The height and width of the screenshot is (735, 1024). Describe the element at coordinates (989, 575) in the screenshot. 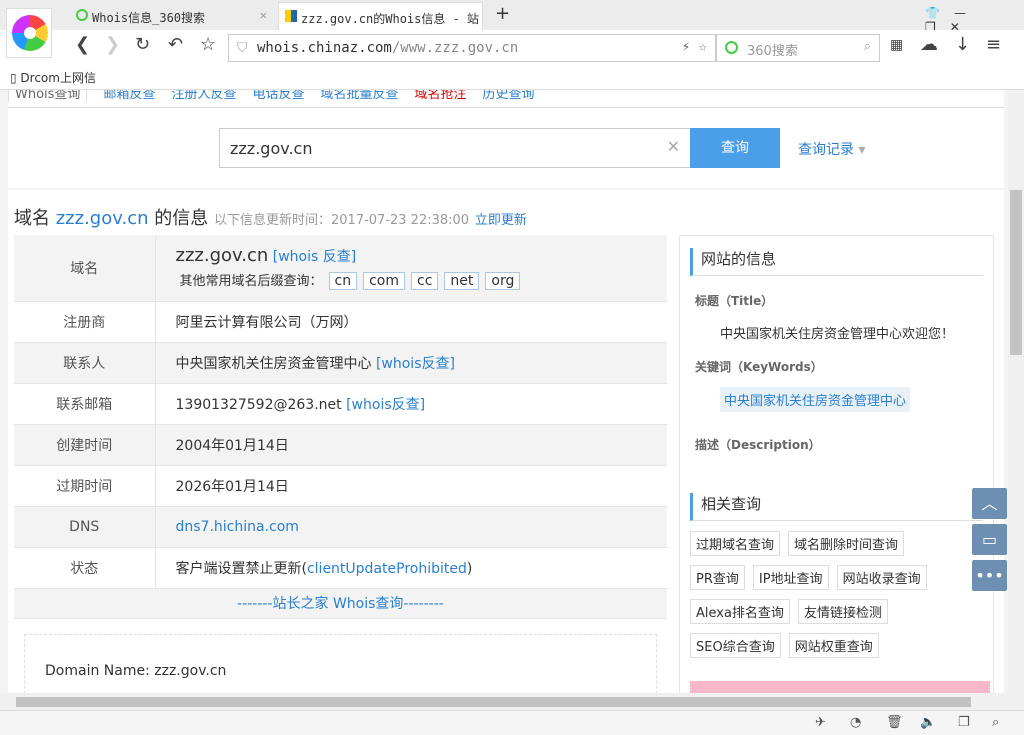

I see `more-button: •••` at that location.